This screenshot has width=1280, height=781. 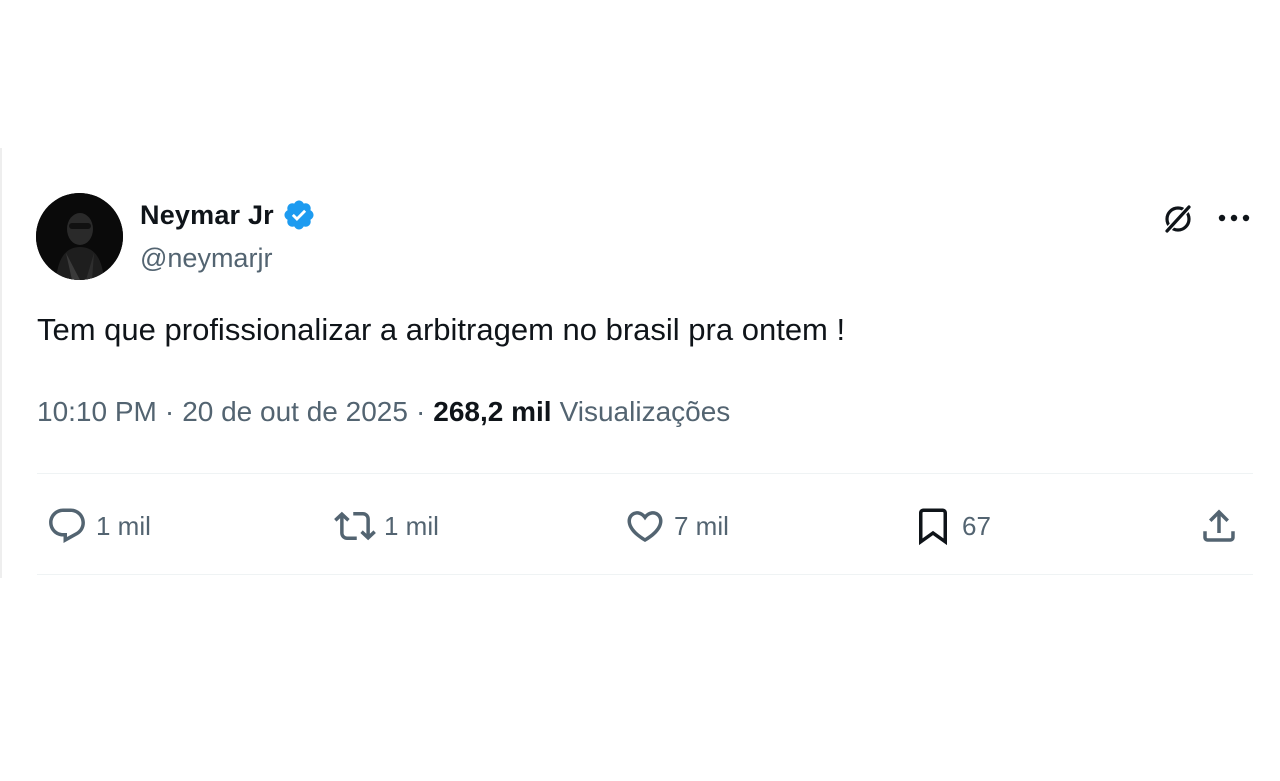 I want to click on author-handle: @neymarjr, so click(x=206, y=258).